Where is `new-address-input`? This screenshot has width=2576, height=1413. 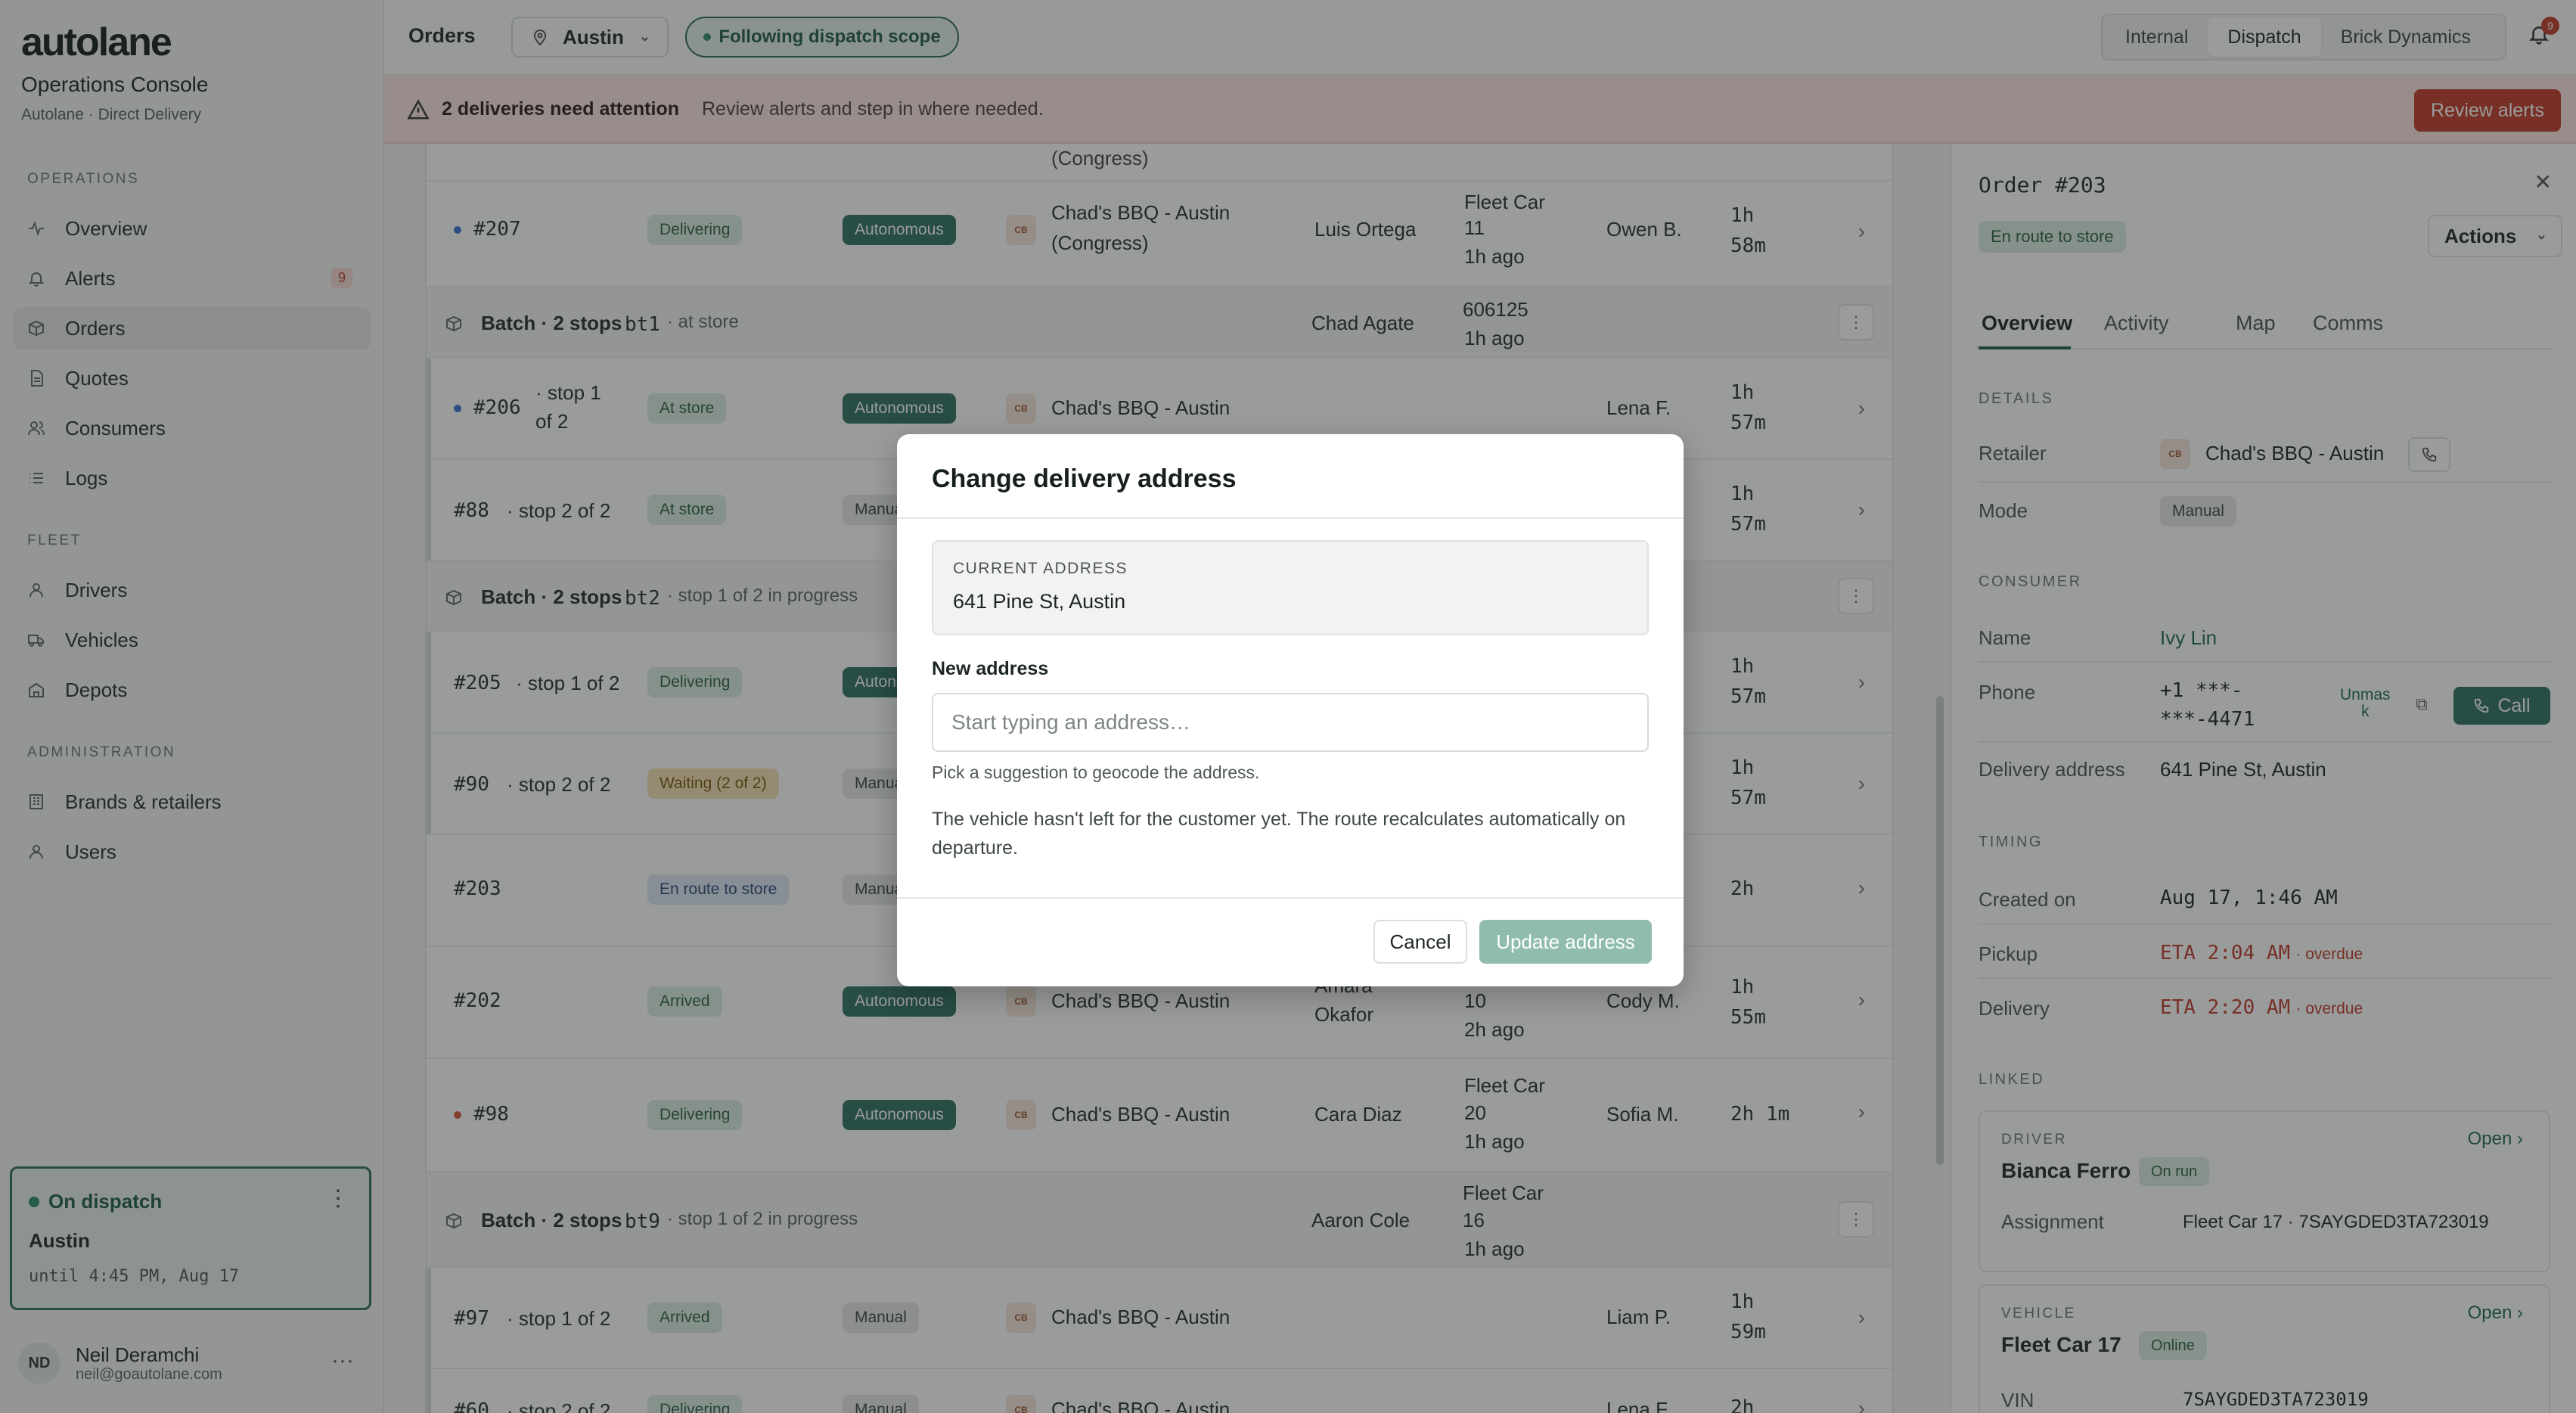
new-address-input is located at coordinates (1290, 723).